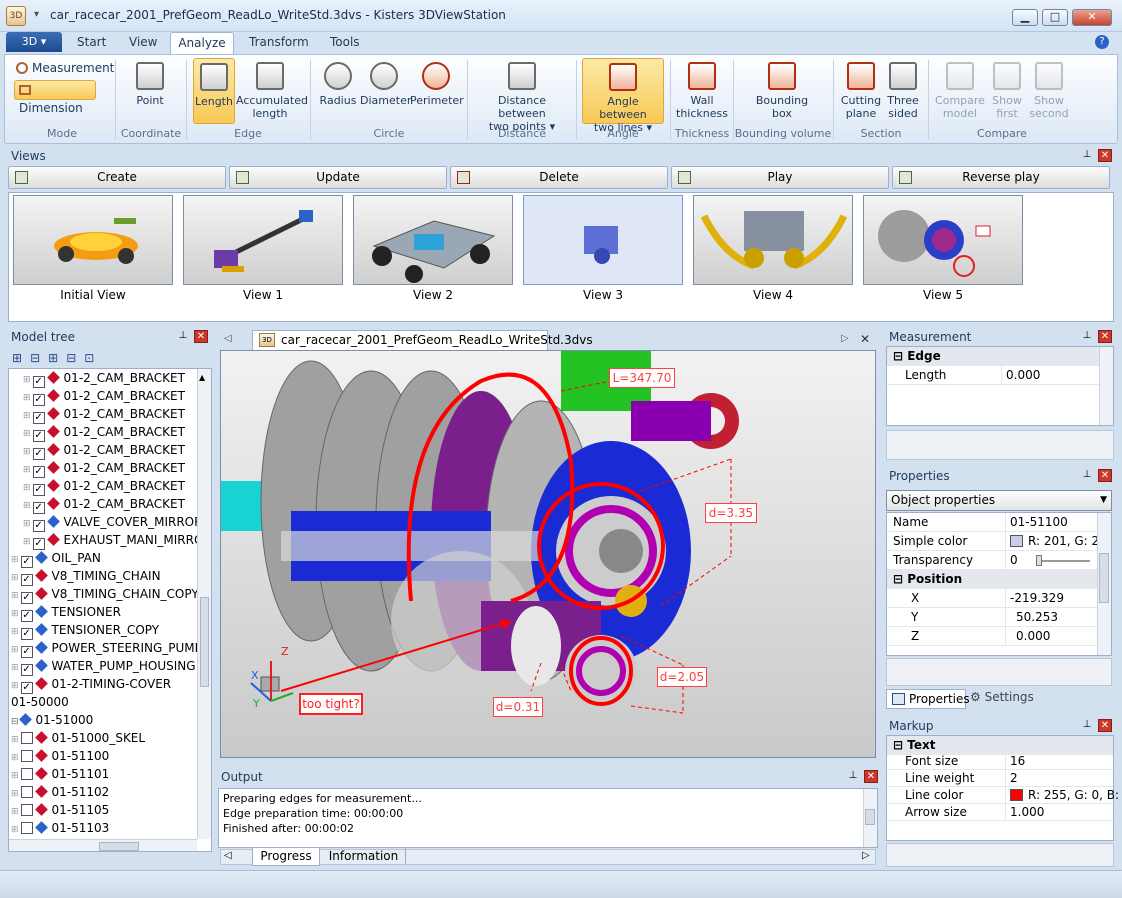  I want to click on scroll-up-icon: ▲, so click(202, 377).